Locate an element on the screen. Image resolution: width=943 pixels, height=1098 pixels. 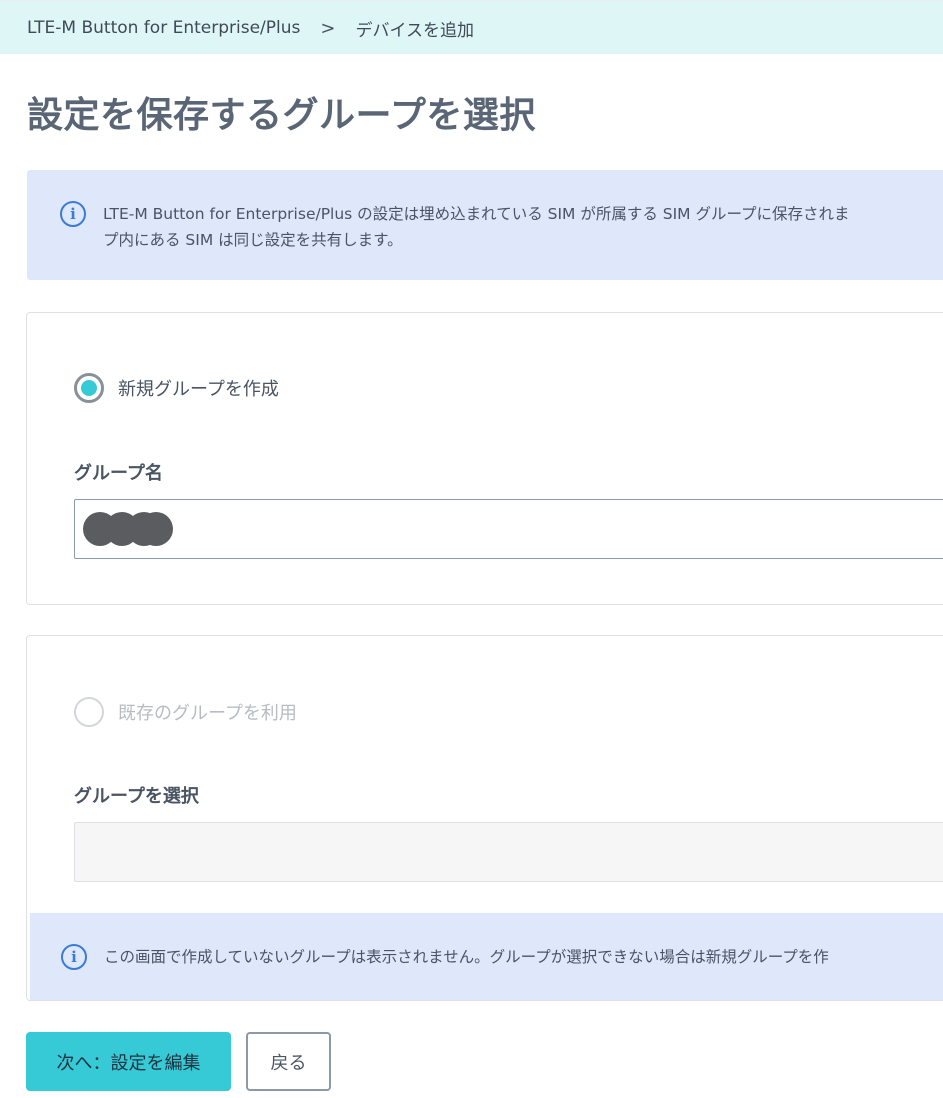
select-group-label: グループを選択 is located at coordinates (136, 796).